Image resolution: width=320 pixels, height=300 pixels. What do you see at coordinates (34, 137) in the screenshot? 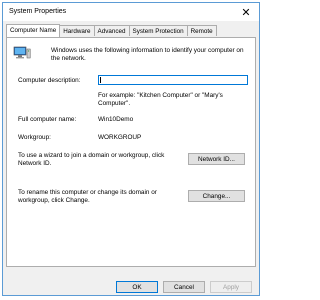
I see `workgroup-label: Workgroup:` at bounding box center [34, 137].